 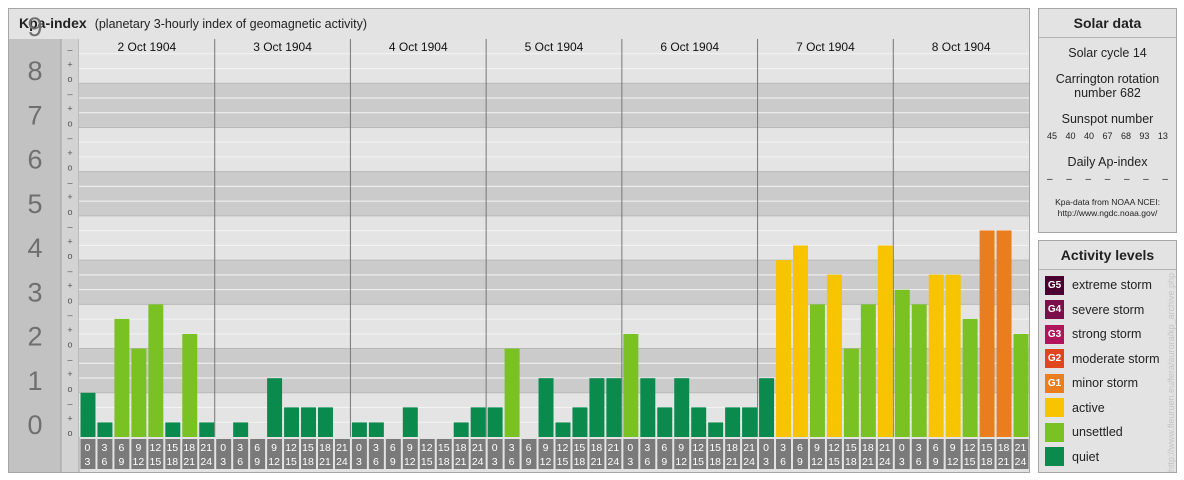 I want to click on legend-label: active, so click(x=1088, y=407).